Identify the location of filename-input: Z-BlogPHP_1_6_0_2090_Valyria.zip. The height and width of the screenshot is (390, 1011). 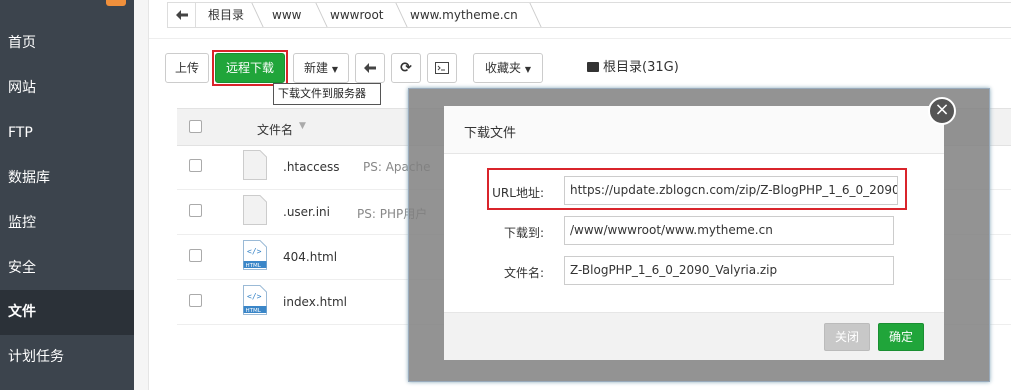
(729, 270).